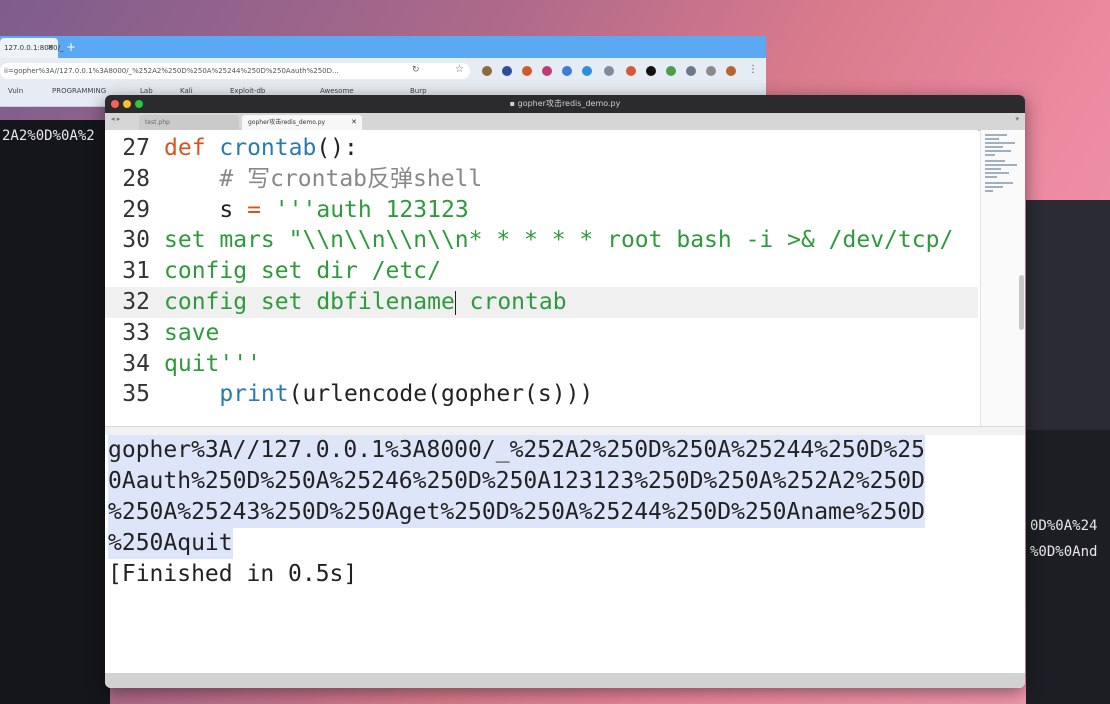 The image size is (1110, 704). Describe the element at coordinates (513, 103) in the screenshot. I see `file-icon: ▪` at that location.